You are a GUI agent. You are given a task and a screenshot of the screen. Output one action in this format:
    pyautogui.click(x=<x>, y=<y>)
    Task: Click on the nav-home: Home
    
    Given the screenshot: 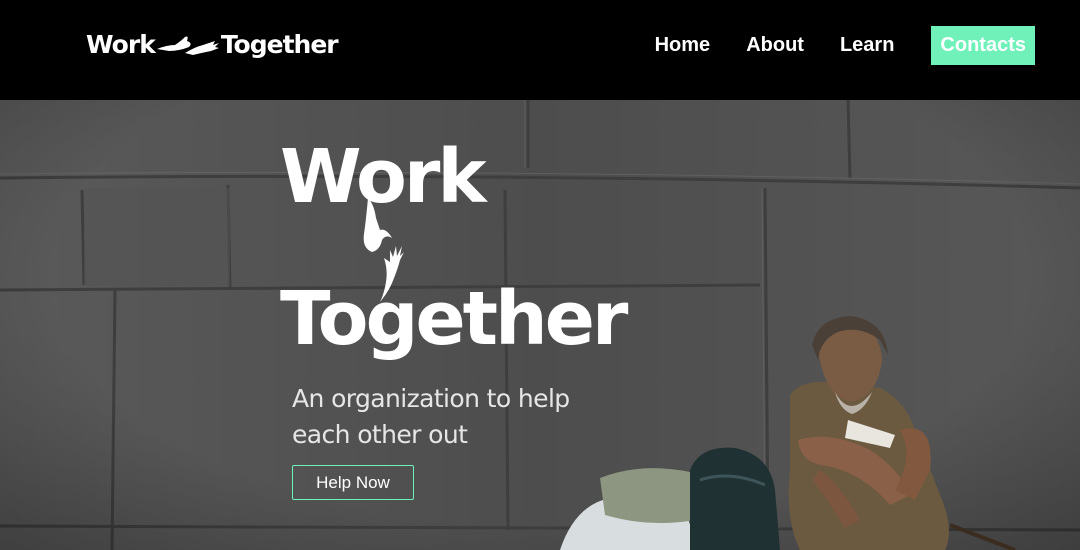 What is the action you would take?
    pyautogui.click(x=683, y=45)
    